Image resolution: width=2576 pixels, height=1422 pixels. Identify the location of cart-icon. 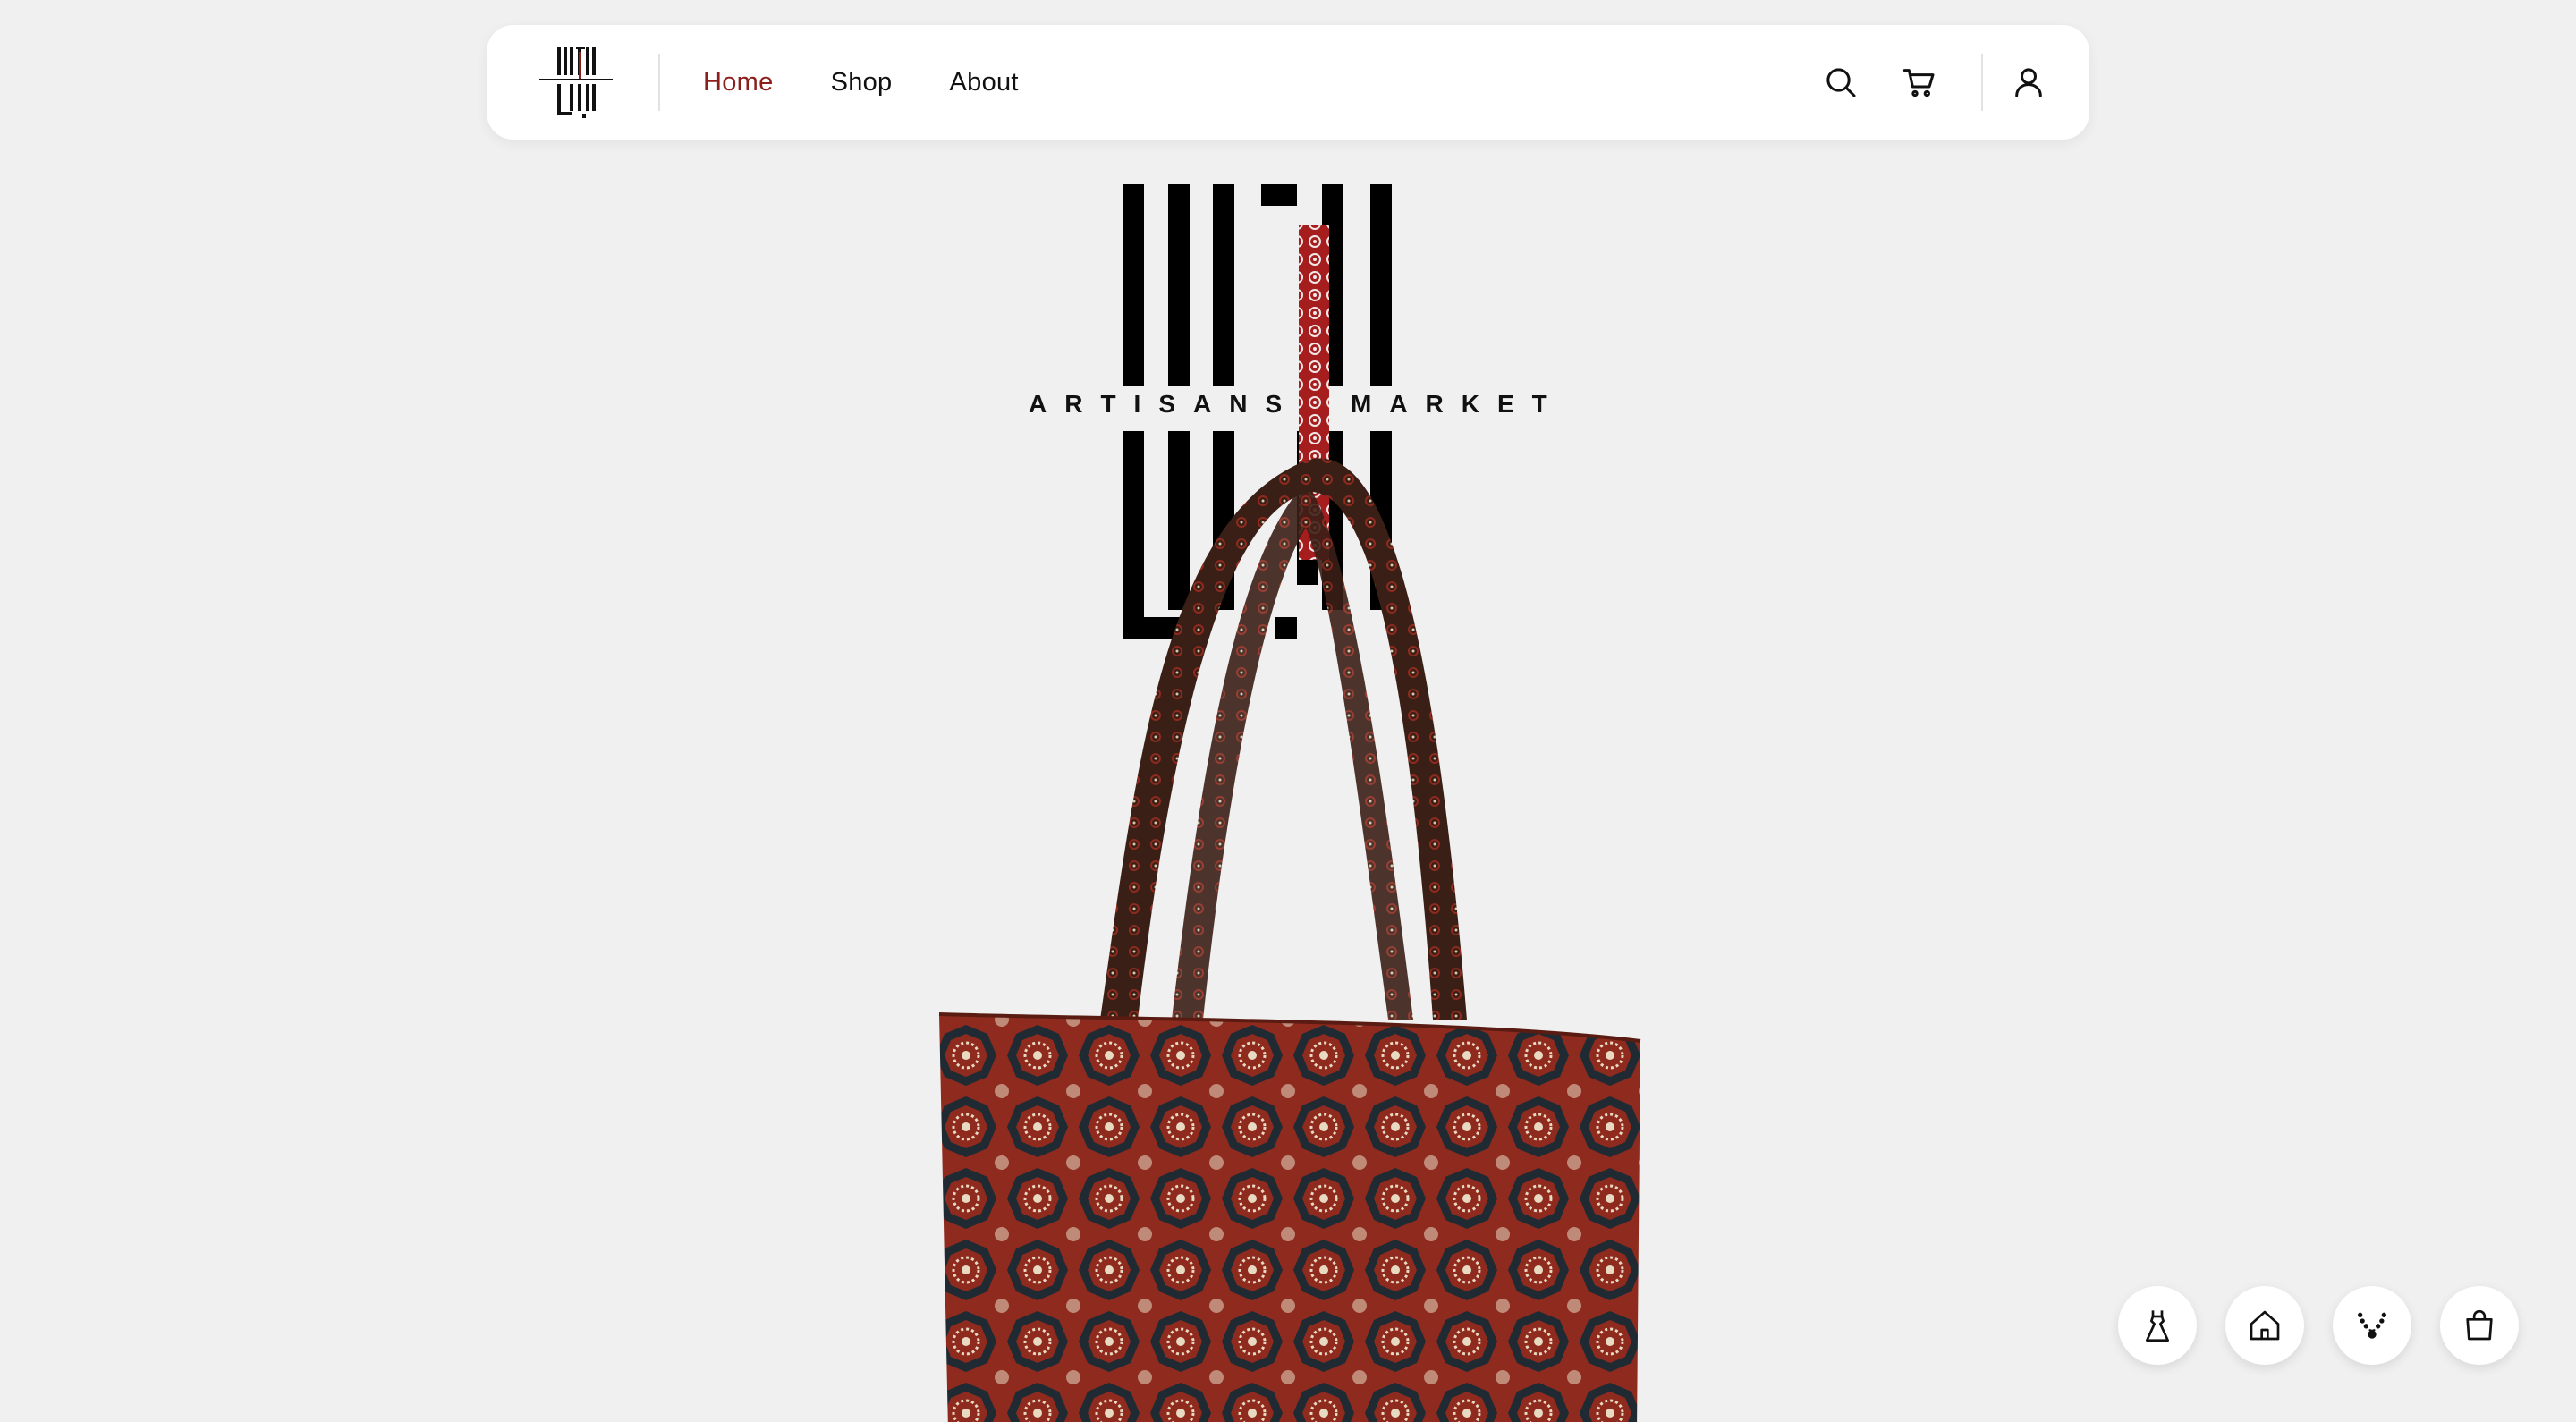
(1918, 83).